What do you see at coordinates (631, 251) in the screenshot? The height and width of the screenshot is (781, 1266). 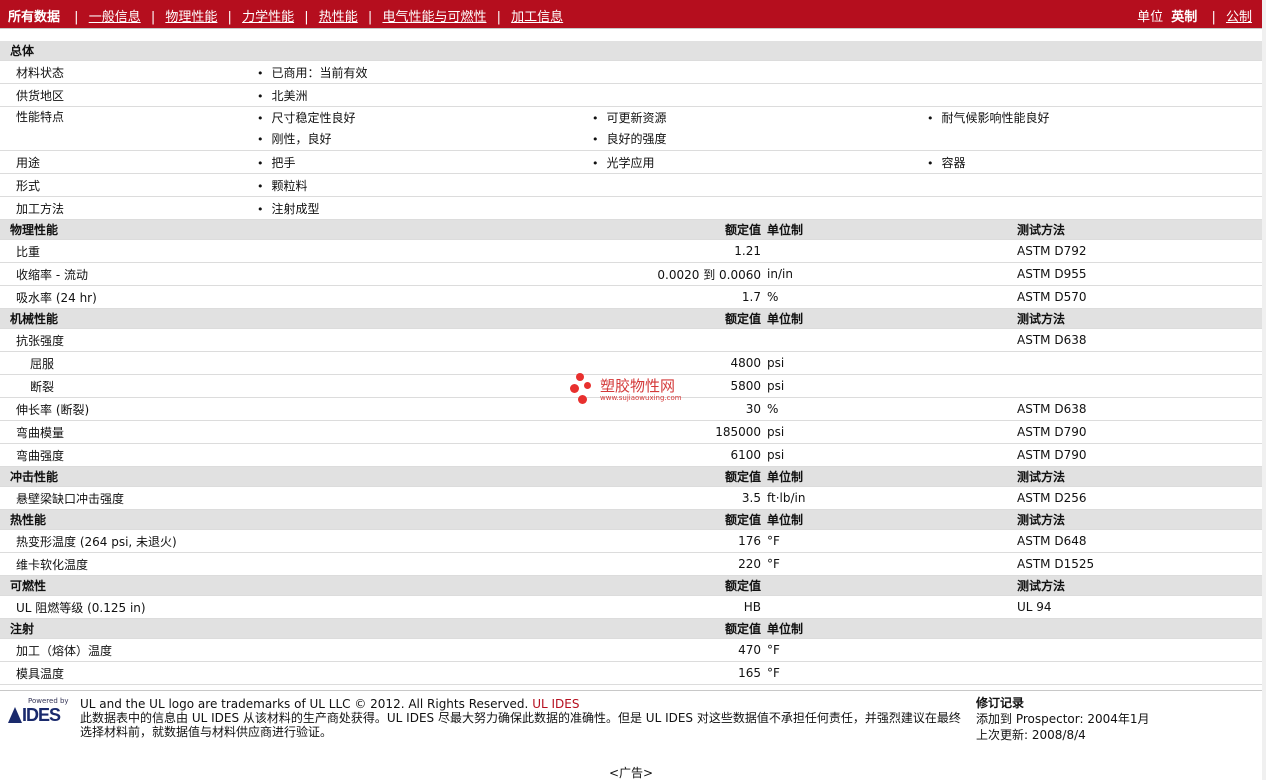 I see `table-row: 比重 1.21 ASTM D792` at bounding box center [631, 251].